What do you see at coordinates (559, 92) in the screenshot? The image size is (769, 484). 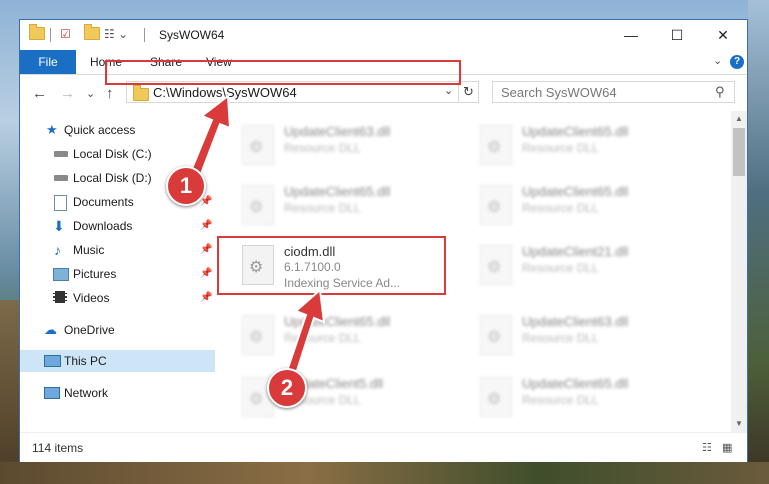 I see `search-placeholder: Search SysWOW64` at bounding box center [559, 92].